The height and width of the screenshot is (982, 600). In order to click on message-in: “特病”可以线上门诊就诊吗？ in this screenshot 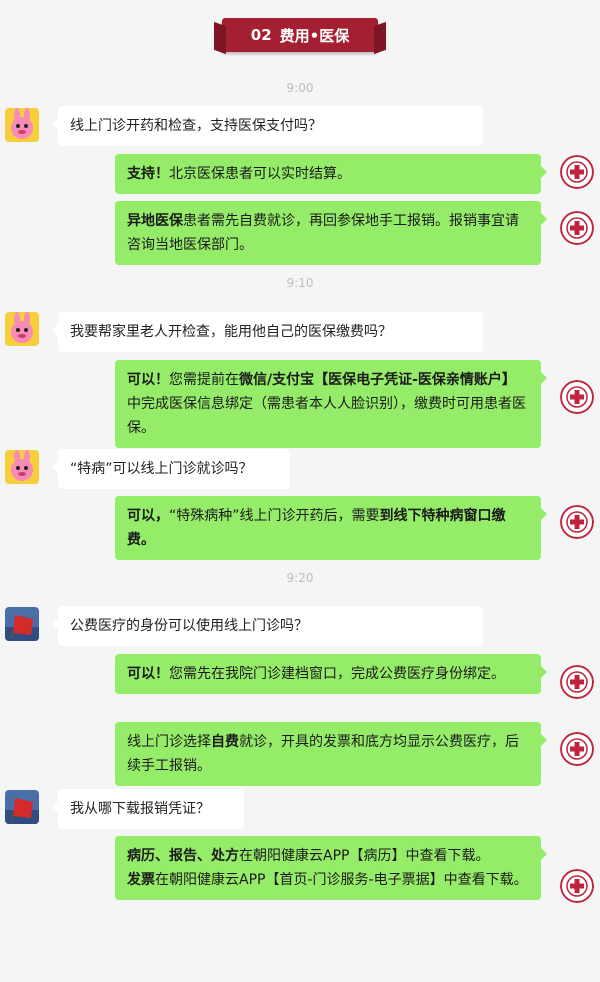, I will do `click(171, 469)`.